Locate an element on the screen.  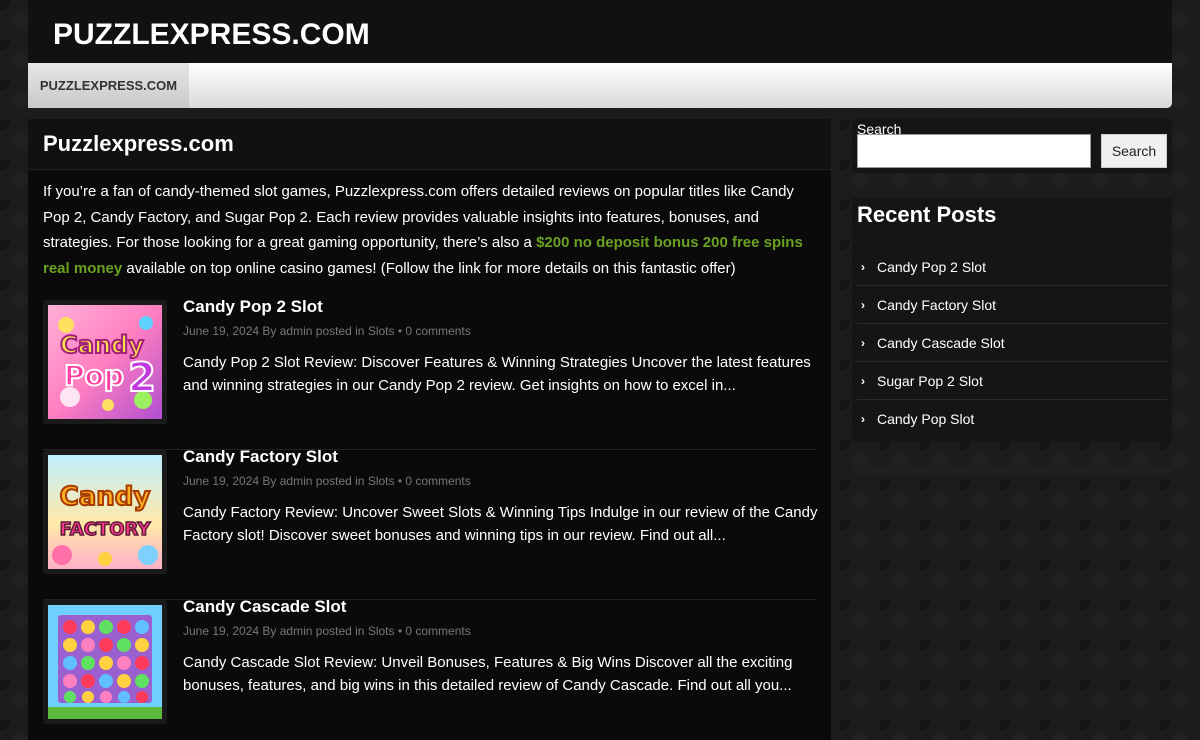
candy-cascade-image is located at coordinates (105, 662).